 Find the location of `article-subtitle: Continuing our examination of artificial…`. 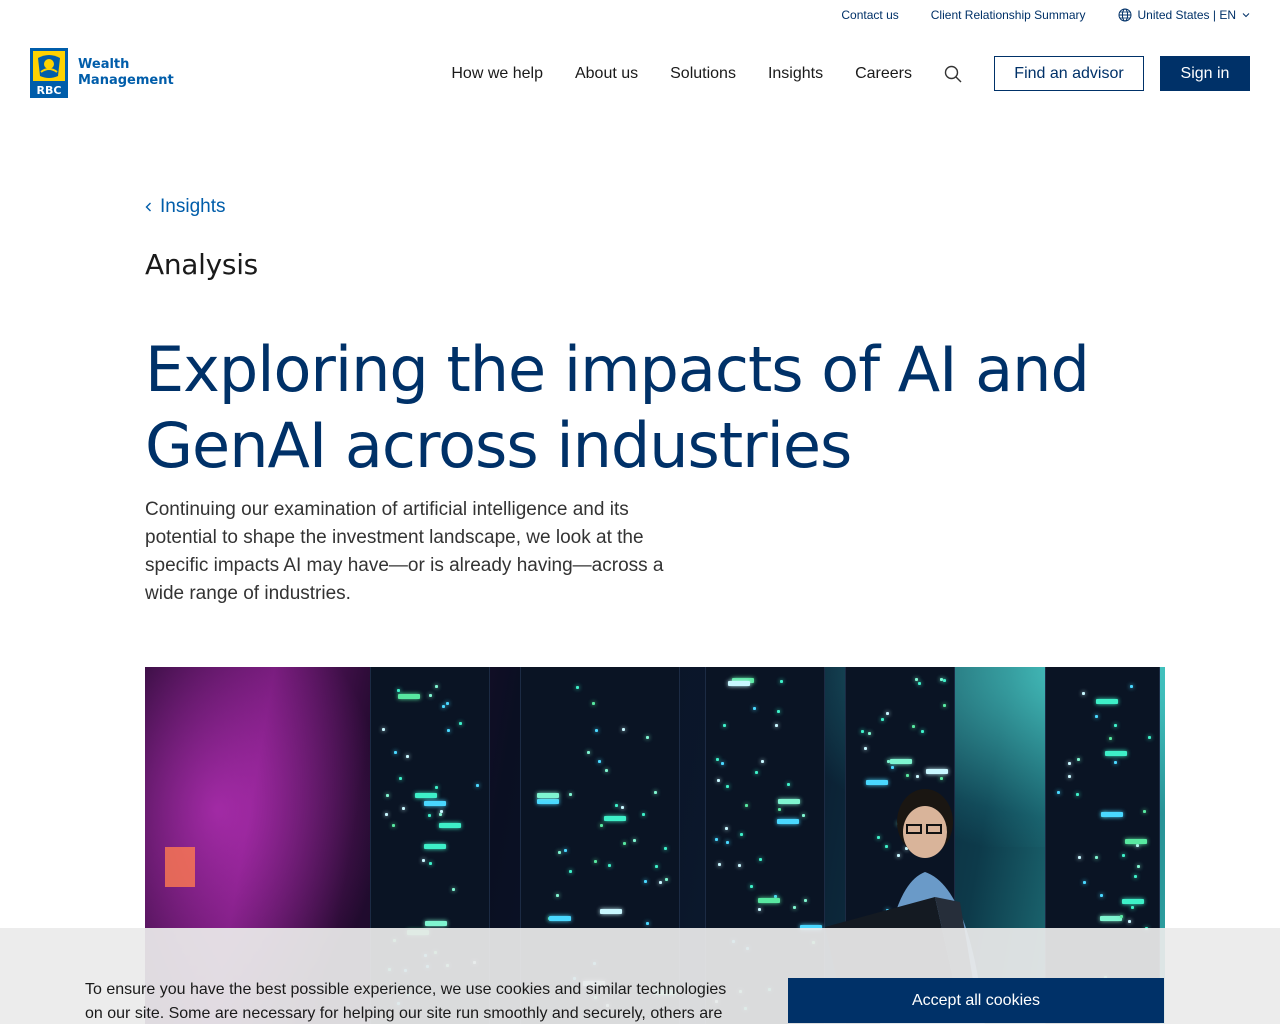

article-subtitle: Continuing our examination of artificial… is located at coordinates (404, 551).